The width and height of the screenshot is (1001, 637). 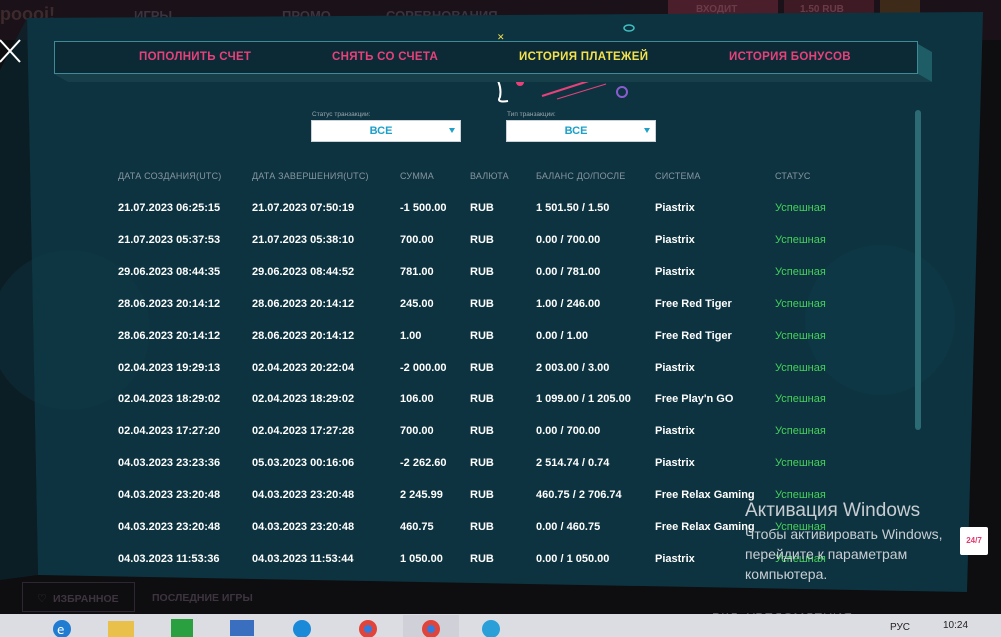 I want to click on type-filter-label: Тип транзакции:, so click(x=531, y=114).